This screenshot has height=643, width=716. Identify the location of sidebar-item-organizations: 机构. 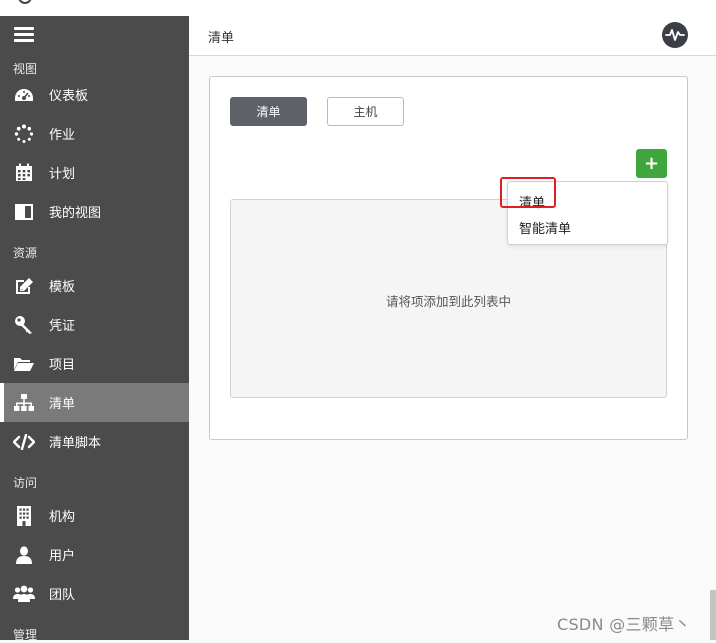
(94, 515).